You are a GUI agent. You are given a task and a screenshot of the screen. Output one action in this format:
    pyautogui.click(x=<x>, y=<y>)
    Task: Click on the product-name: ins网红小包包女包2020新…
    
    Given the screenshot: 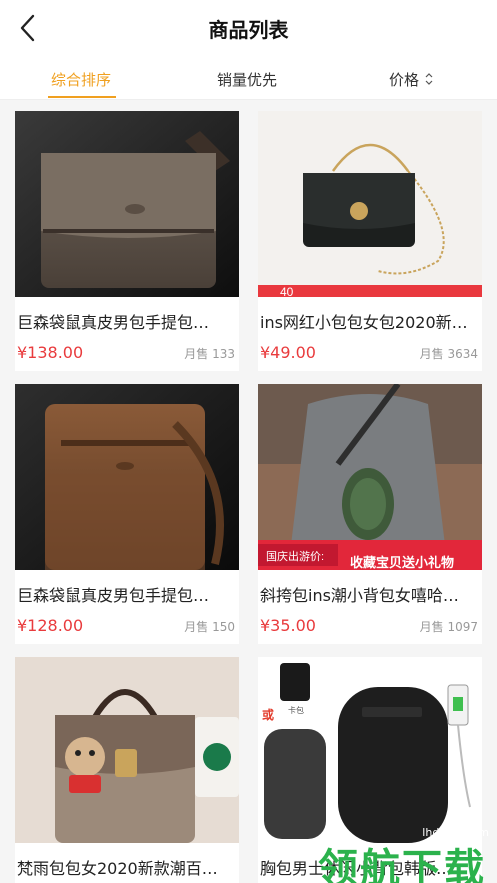 What is the action you would take?
    pyautogui.click(x=364, y=322)
    